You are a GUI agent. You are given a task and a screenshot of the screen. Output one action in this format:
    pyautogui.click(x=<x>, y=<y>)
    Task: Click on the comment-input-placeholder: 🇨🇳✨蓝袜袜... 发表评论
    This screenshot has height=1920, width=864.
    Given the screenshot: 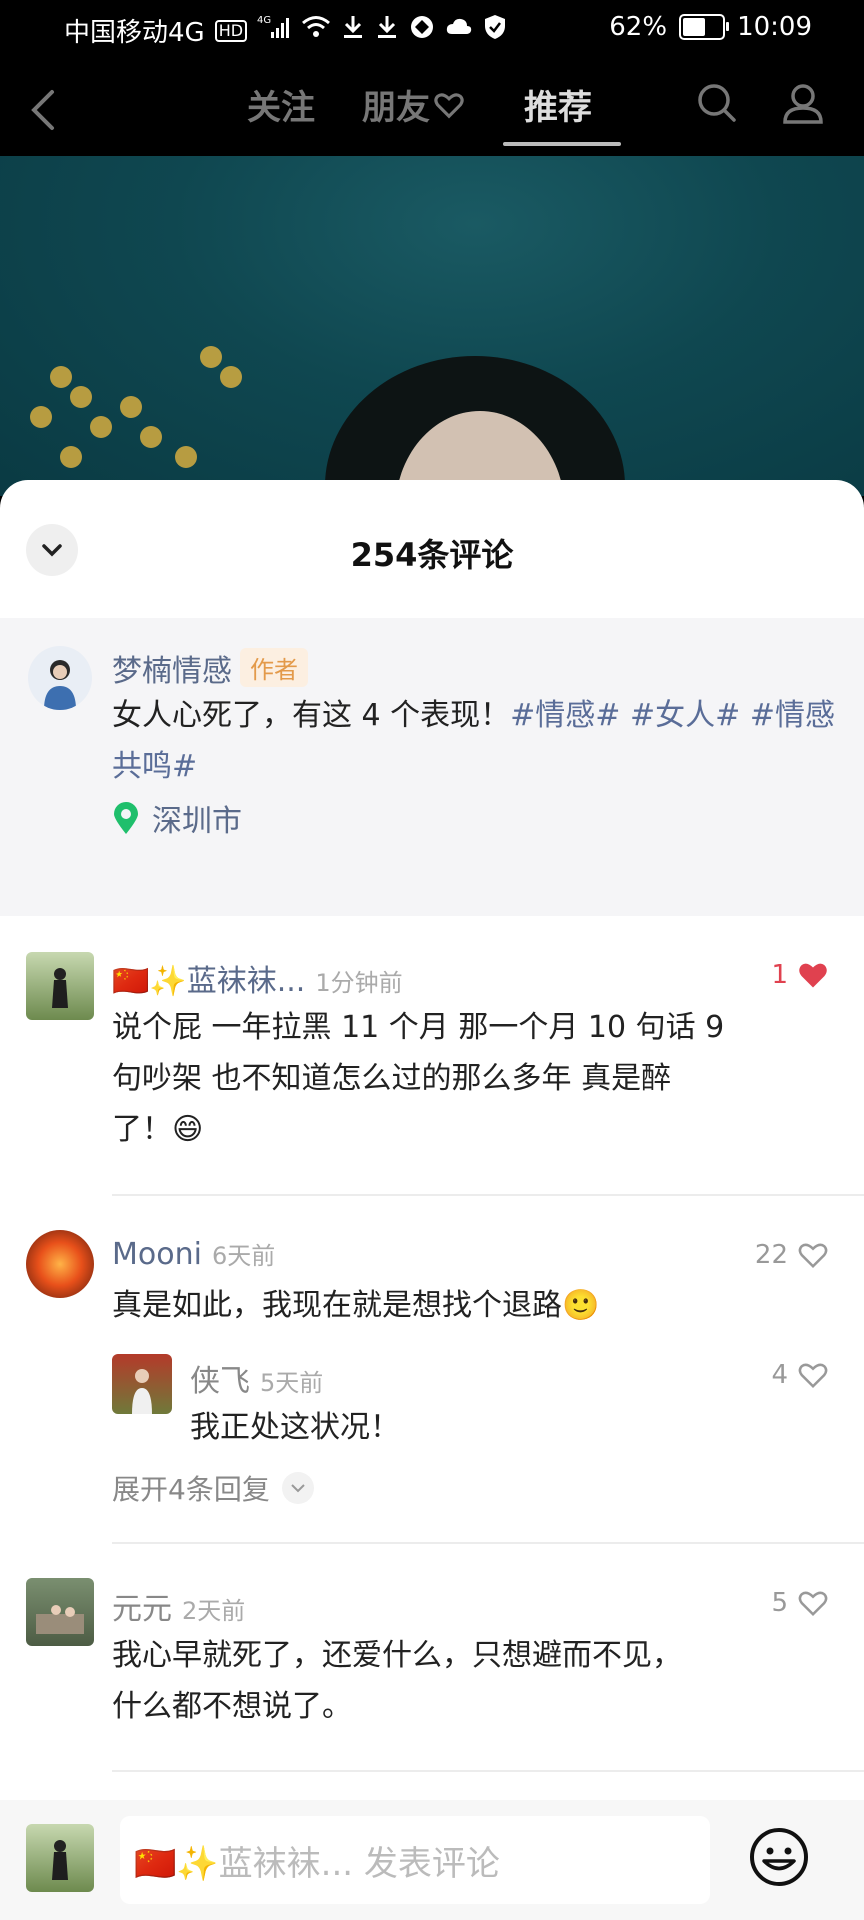 What is the action you would take?
    pyautogui.click(x=317, y=1863)
    